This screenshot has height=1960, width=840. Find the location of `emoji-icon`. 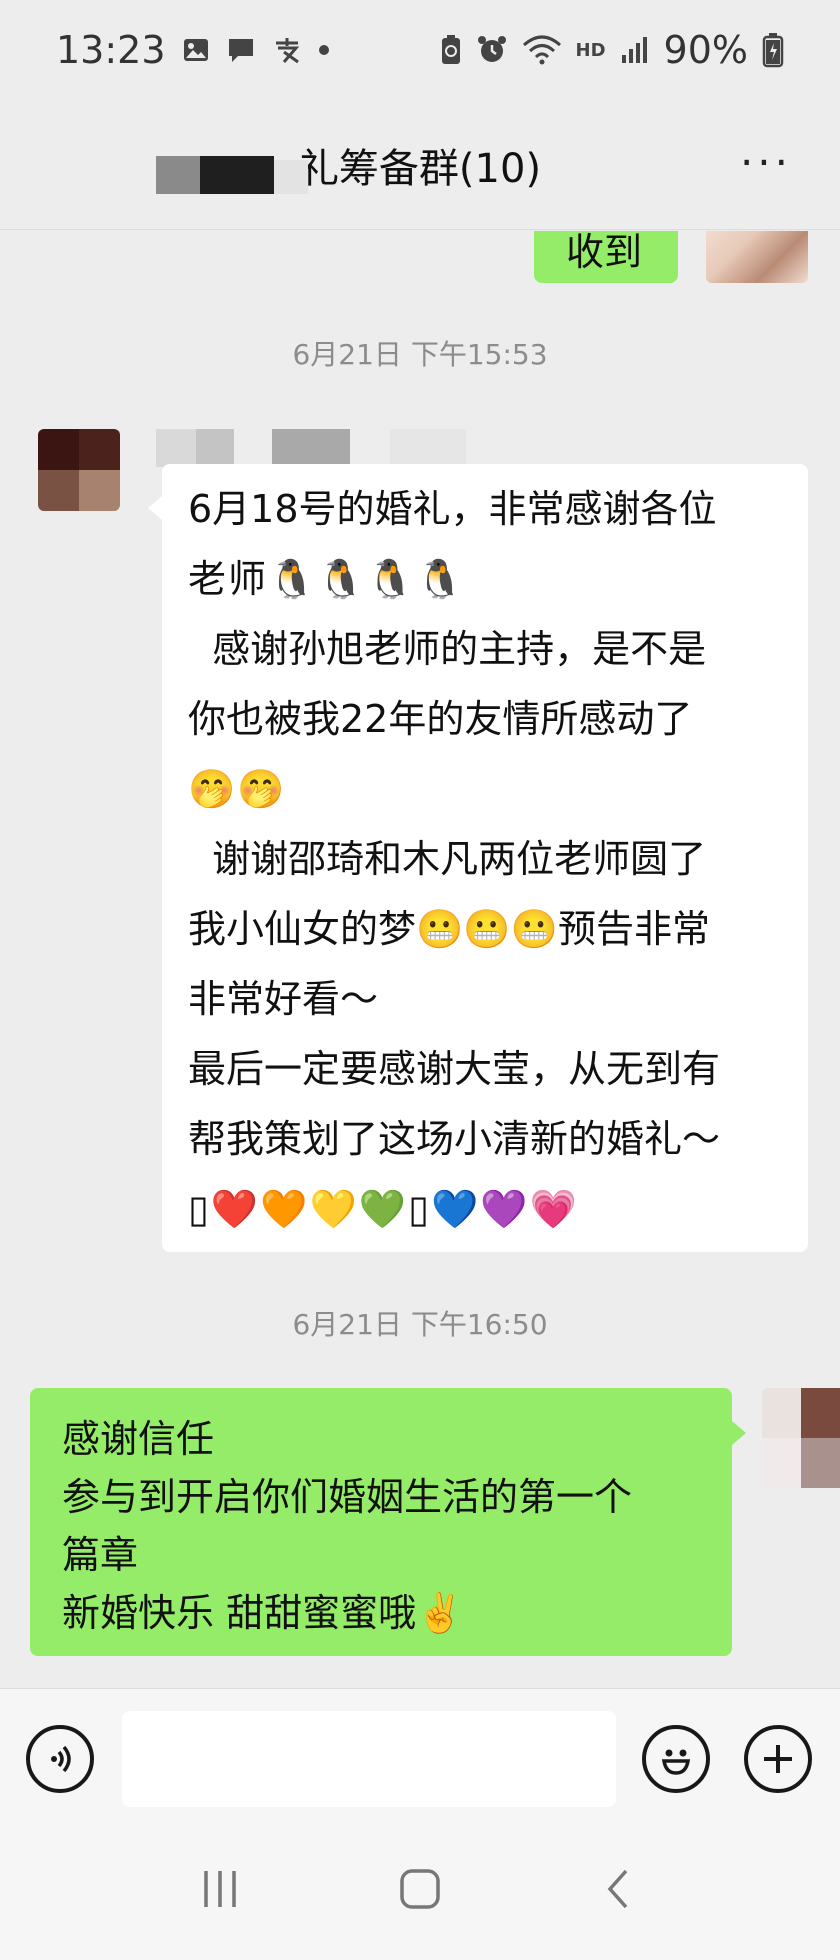

emoji-icon is located at coordinates (676, 1759).